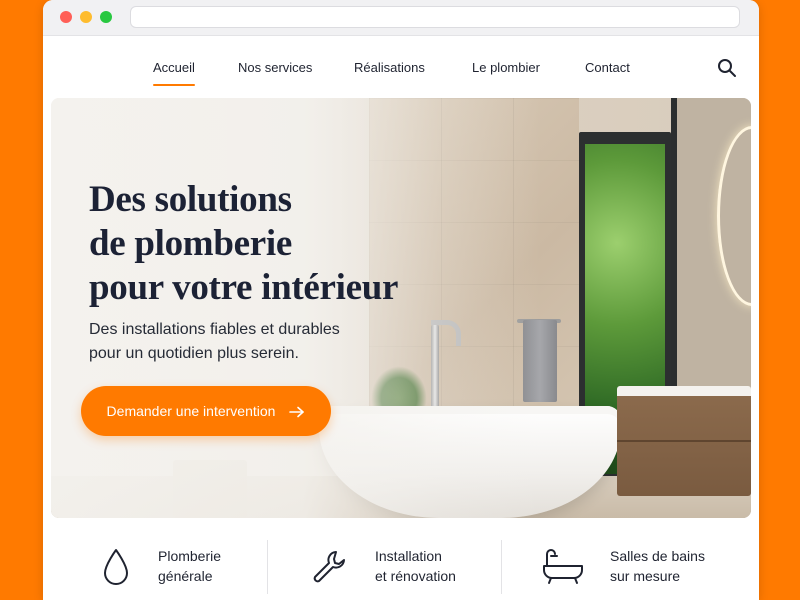 This screenshot has width=800, height=600. I want to click on hero-title-line: pour votre intérieur, so click(244, 287).